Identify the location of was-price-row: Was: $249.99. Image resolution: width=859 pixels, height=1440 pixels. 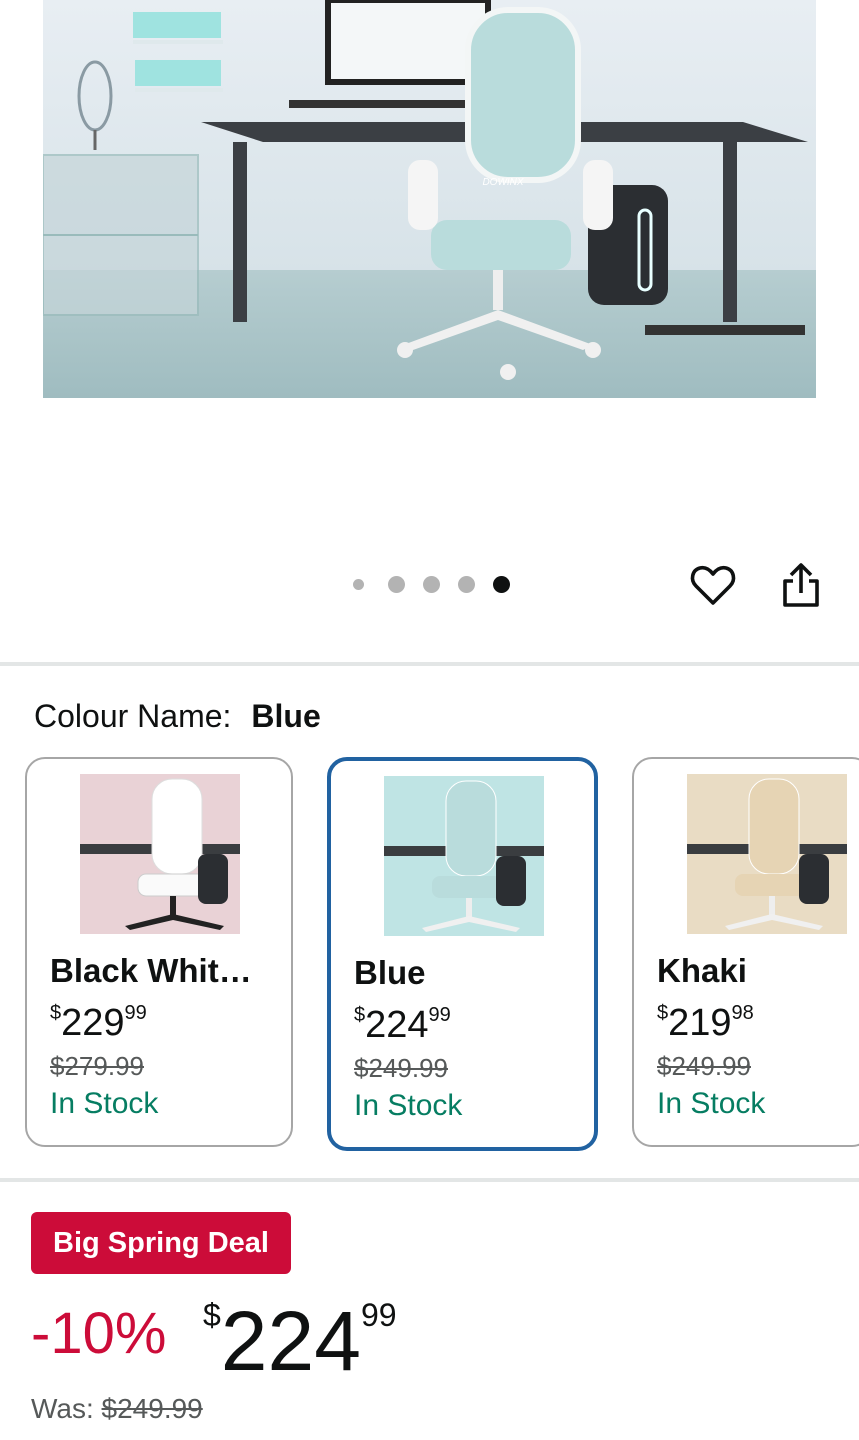
(117, 1409).